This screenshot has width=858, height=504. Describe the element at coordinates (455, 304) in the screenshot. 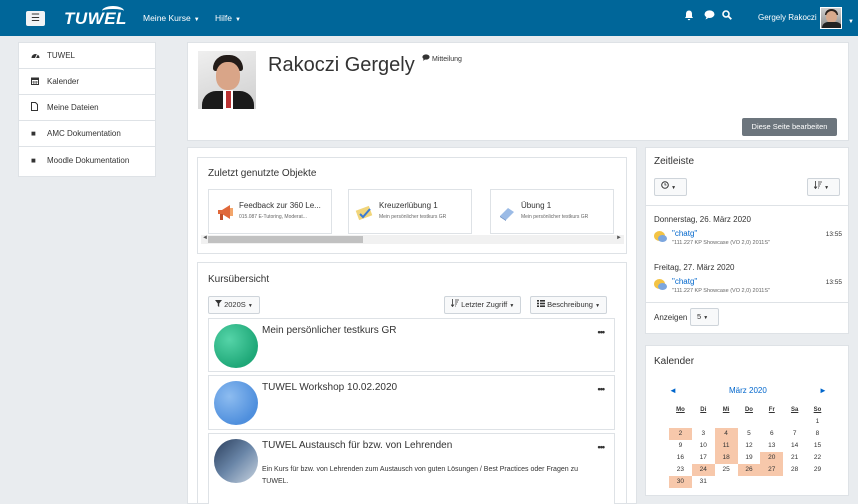

I see `sort-icon` at that location.